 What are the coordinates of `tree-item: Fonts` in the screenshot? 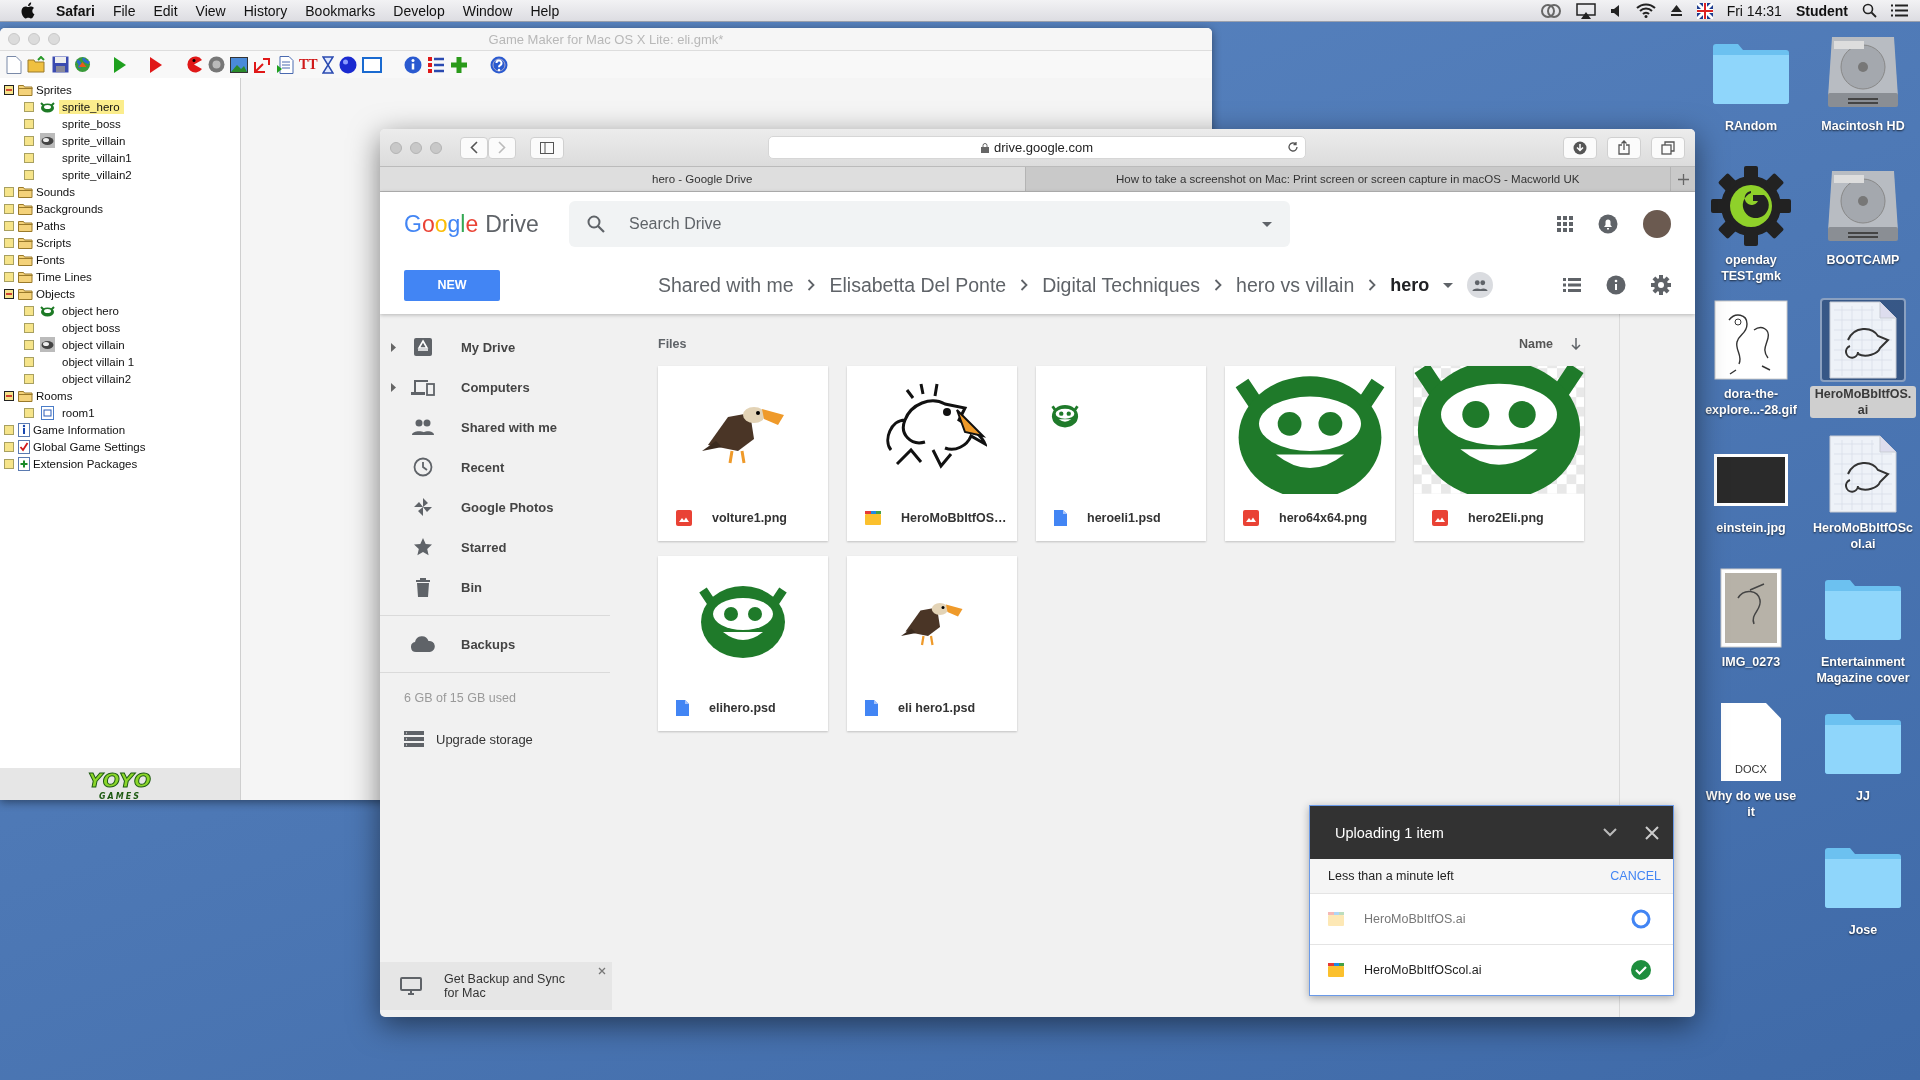 It's located at (50, 259).